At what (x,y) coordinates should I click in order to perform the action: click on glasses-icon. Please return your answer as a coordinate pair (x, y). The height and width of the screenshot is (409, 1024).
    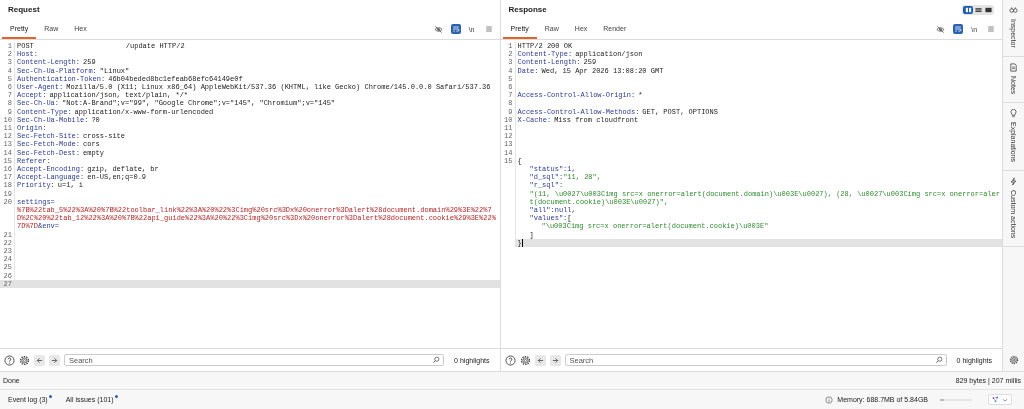
    Looking at the image, I should click on (1013, 10).